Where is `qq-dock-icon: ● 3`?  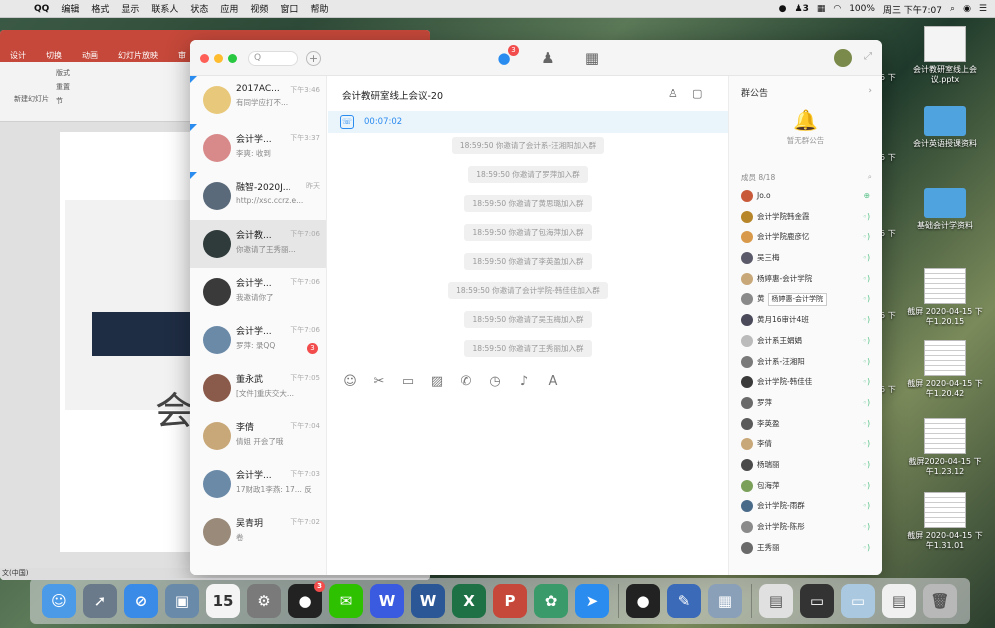
qq-dock-icon: ● 3 is located at coordinates (306, 599).